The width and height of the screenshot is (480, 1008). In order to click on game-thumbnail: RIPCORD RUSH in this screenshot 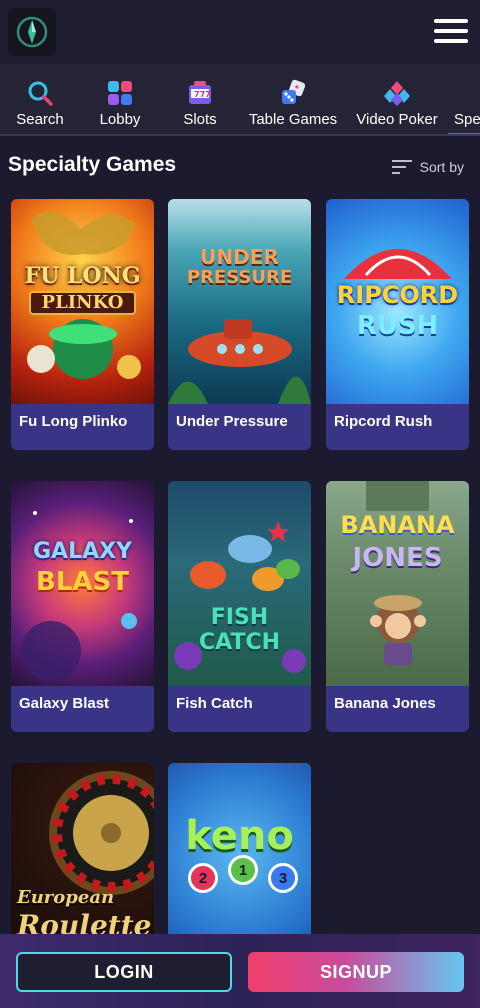, I will do `click(397, 301)`.